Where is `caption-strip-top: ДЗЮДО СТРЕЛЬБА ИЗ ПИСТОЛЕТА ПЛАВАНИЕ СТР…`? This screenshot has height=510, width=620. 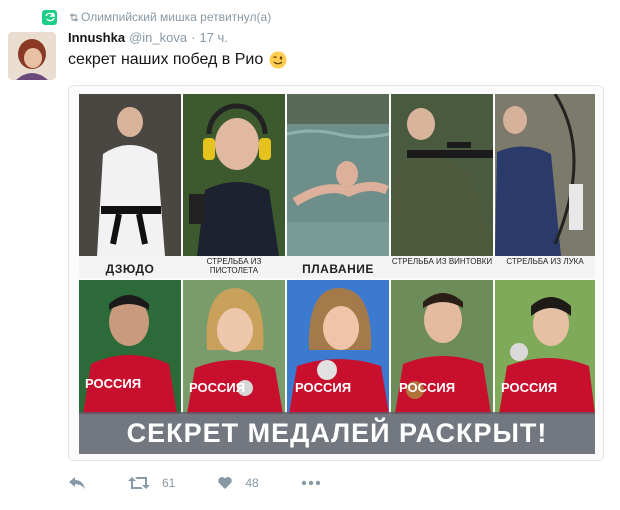 caption-strip-top: ДЗЮДО СТРЕЛЬБА ИЗ ПИСТОЛЕТА ПЛАВАНИЕ СТР… is located at coordinates (337, 267).